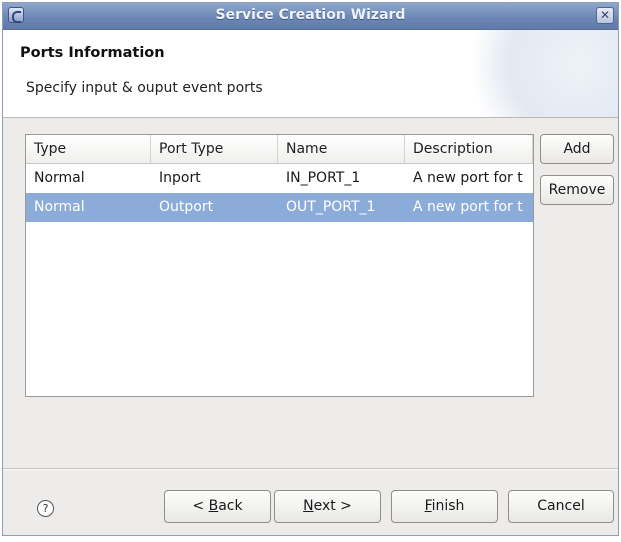 The width and height of the screenshot is (621, 542). I want to click on add-button: Add, so click(577, 149).